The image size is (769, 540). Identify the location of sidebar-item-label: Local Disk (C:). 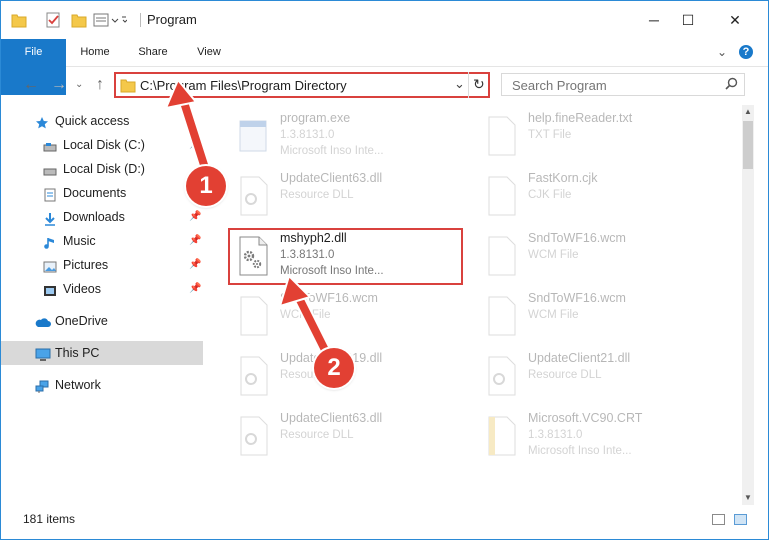
(104, 145).